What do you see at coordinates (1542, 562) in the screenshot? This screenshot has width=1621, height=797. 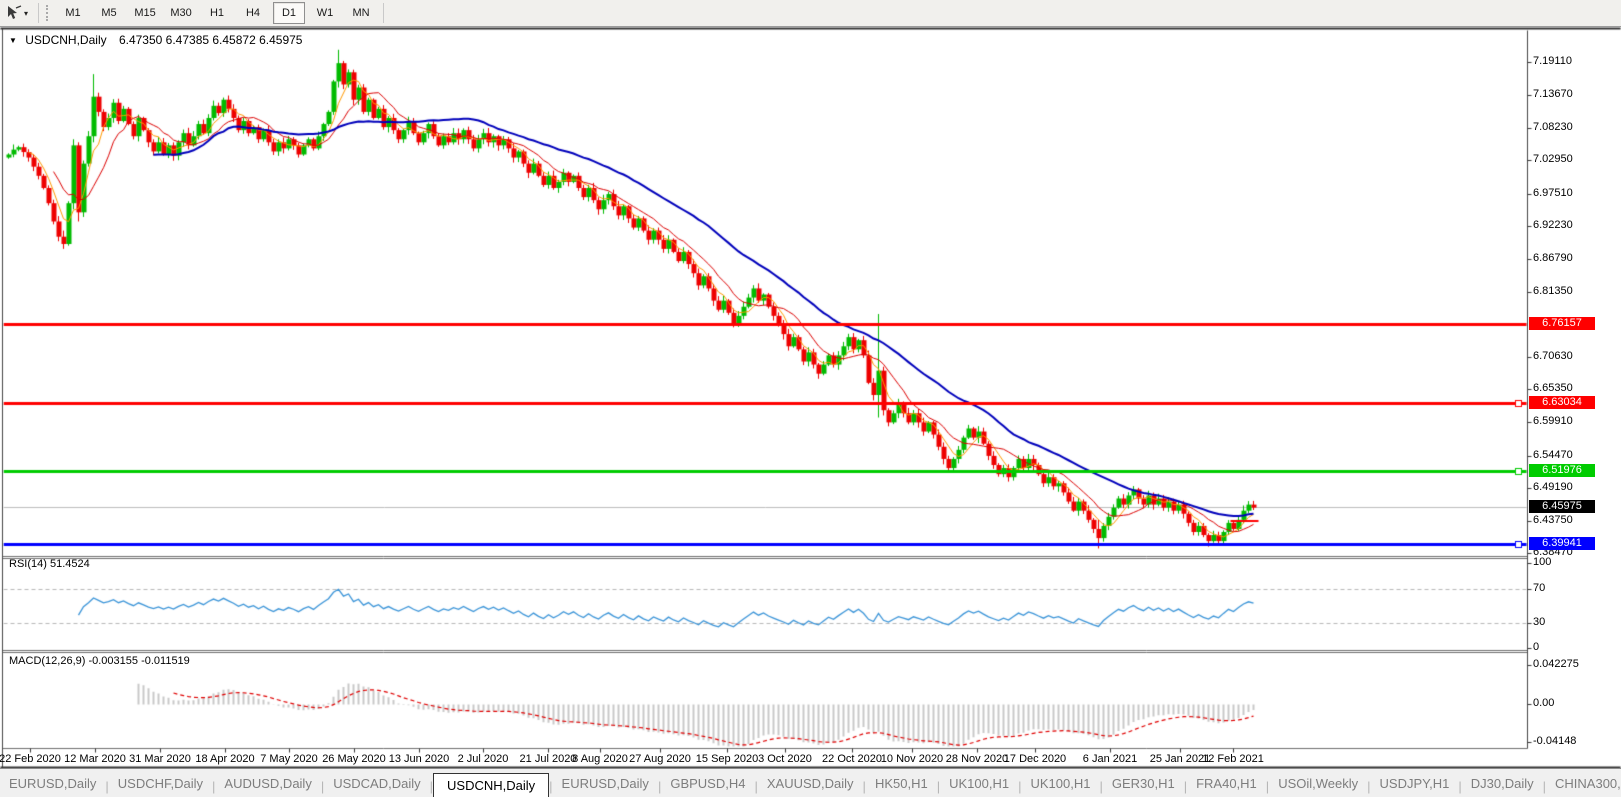 I see `rsi-axis-tick: 100` at bounding box center [1542, 562].